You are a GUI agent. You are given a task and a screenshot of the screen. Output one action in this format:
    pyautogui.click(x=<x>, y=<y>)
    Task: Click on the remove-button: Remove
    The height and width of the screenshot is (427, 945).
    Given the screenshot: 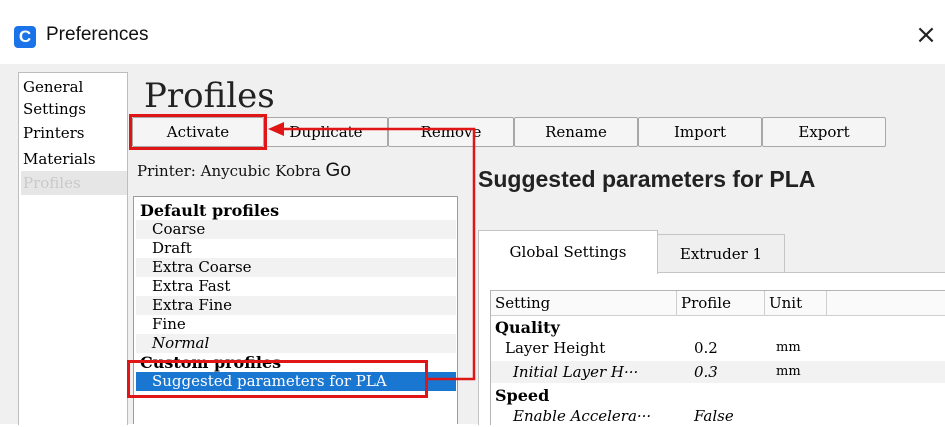 What is the action you would take?
    pyautogui.click(x=451, y=132)
    